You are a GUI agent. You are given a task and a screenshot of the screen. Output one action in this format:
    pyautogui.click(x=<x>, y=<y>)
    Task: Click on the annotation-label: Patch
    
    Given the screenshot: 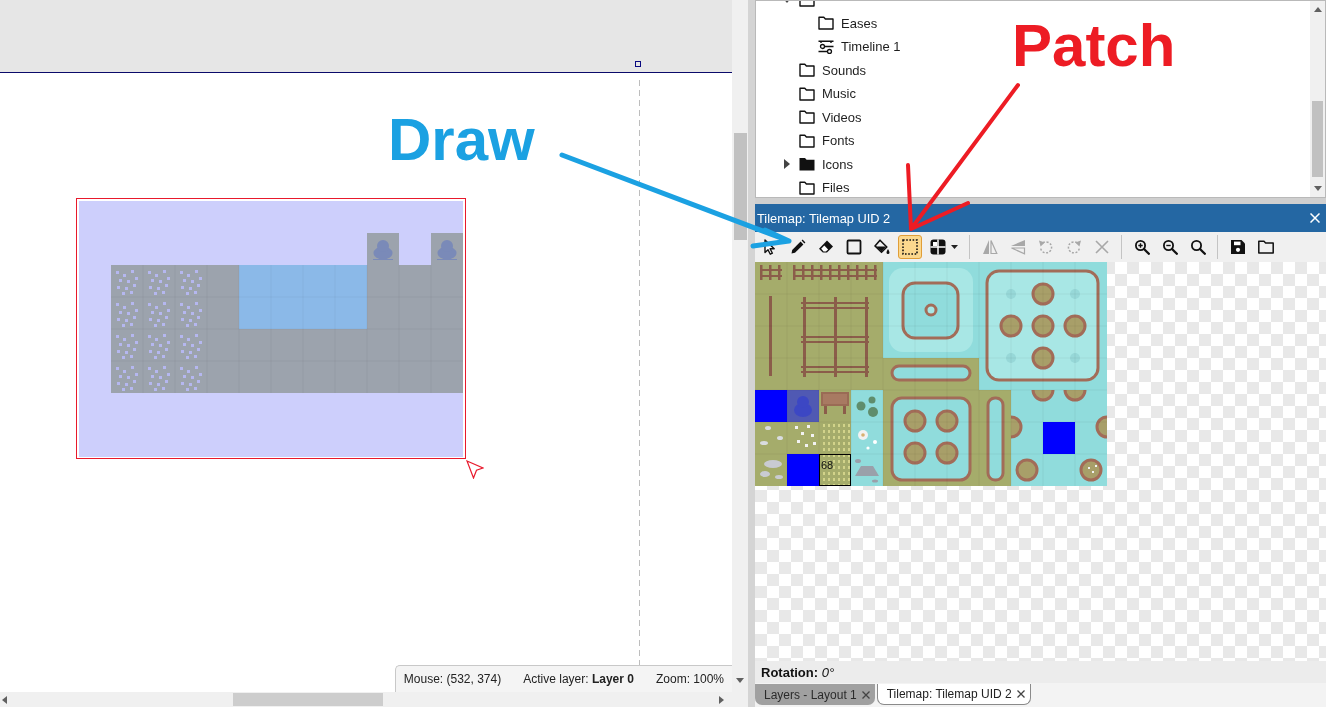 What is the action you would take?
    pyautogui.click(x=1094, y=46)
    